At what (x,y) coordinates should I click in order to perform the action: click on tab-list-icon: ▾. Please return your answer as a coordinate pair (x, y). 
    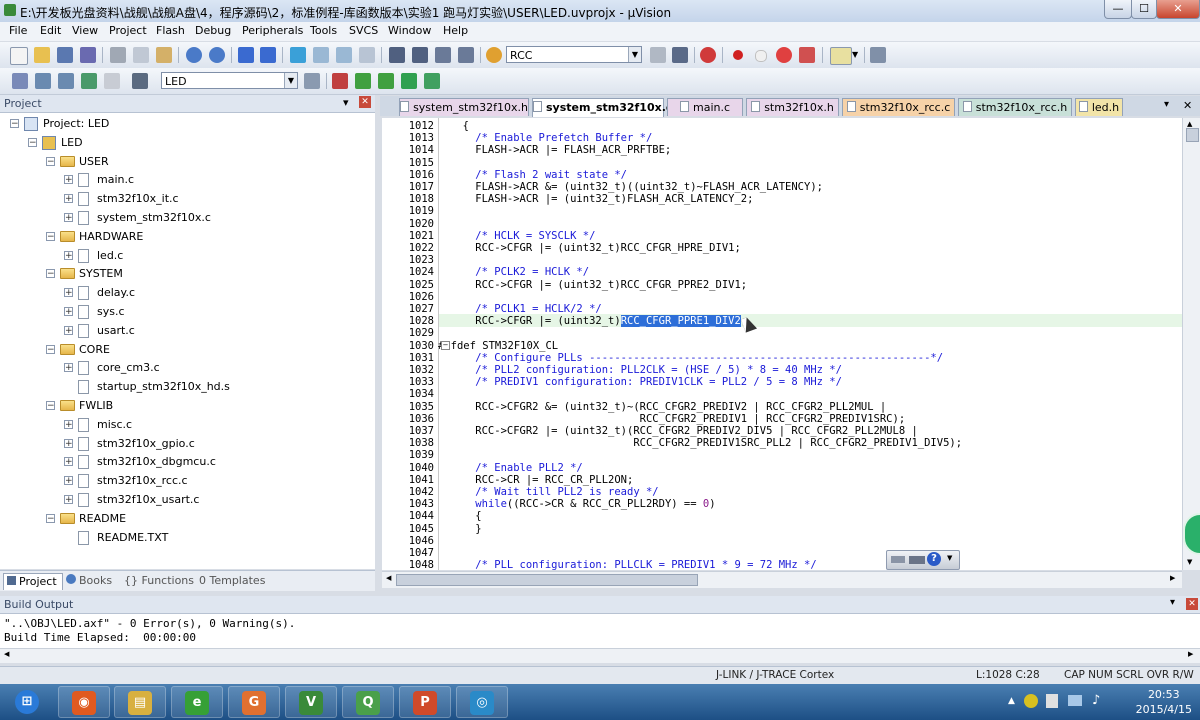
    Looking at the image, I should click on (1166, 104).